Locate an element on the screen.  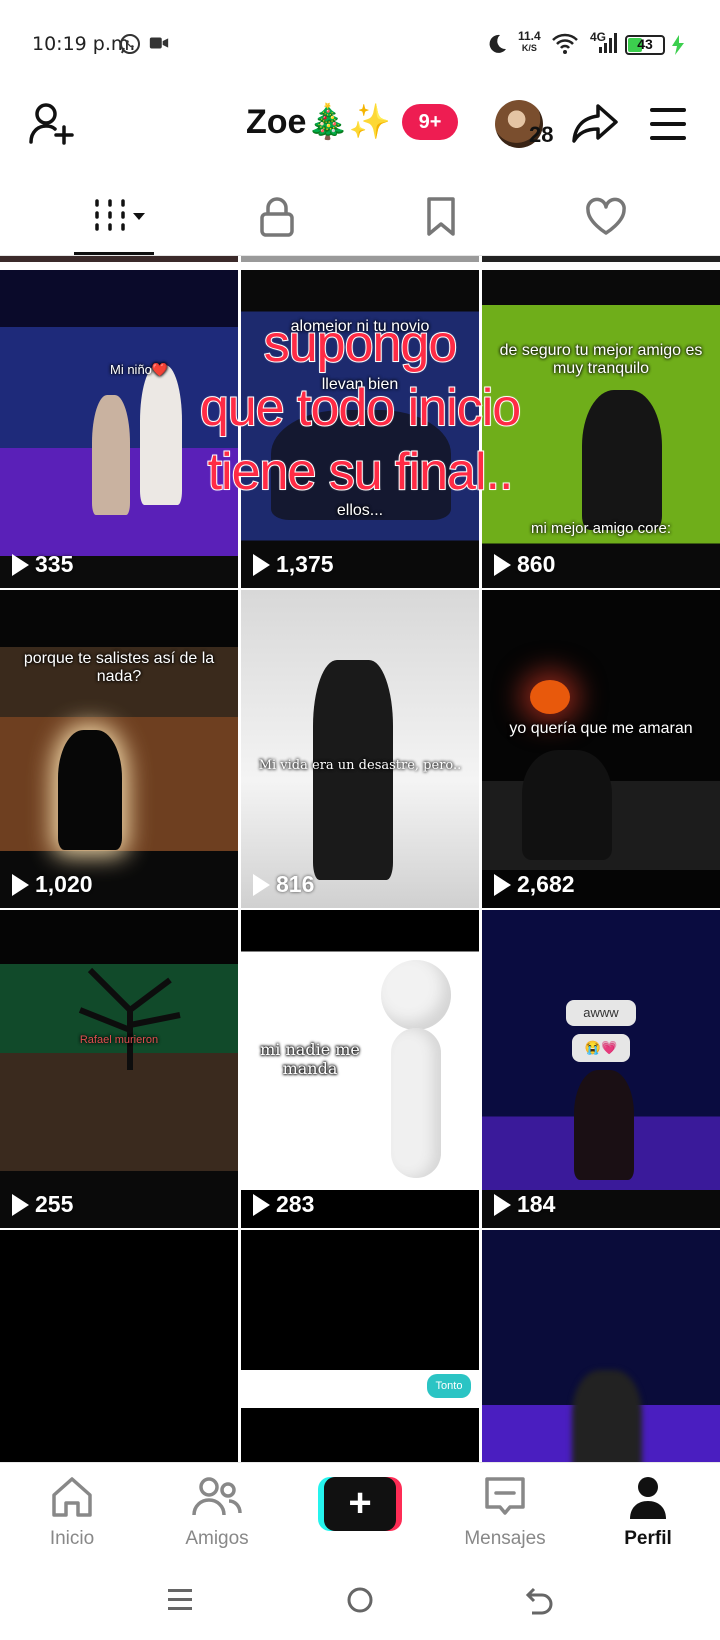
plus-icon: + is located at coordinates (360, 1504).